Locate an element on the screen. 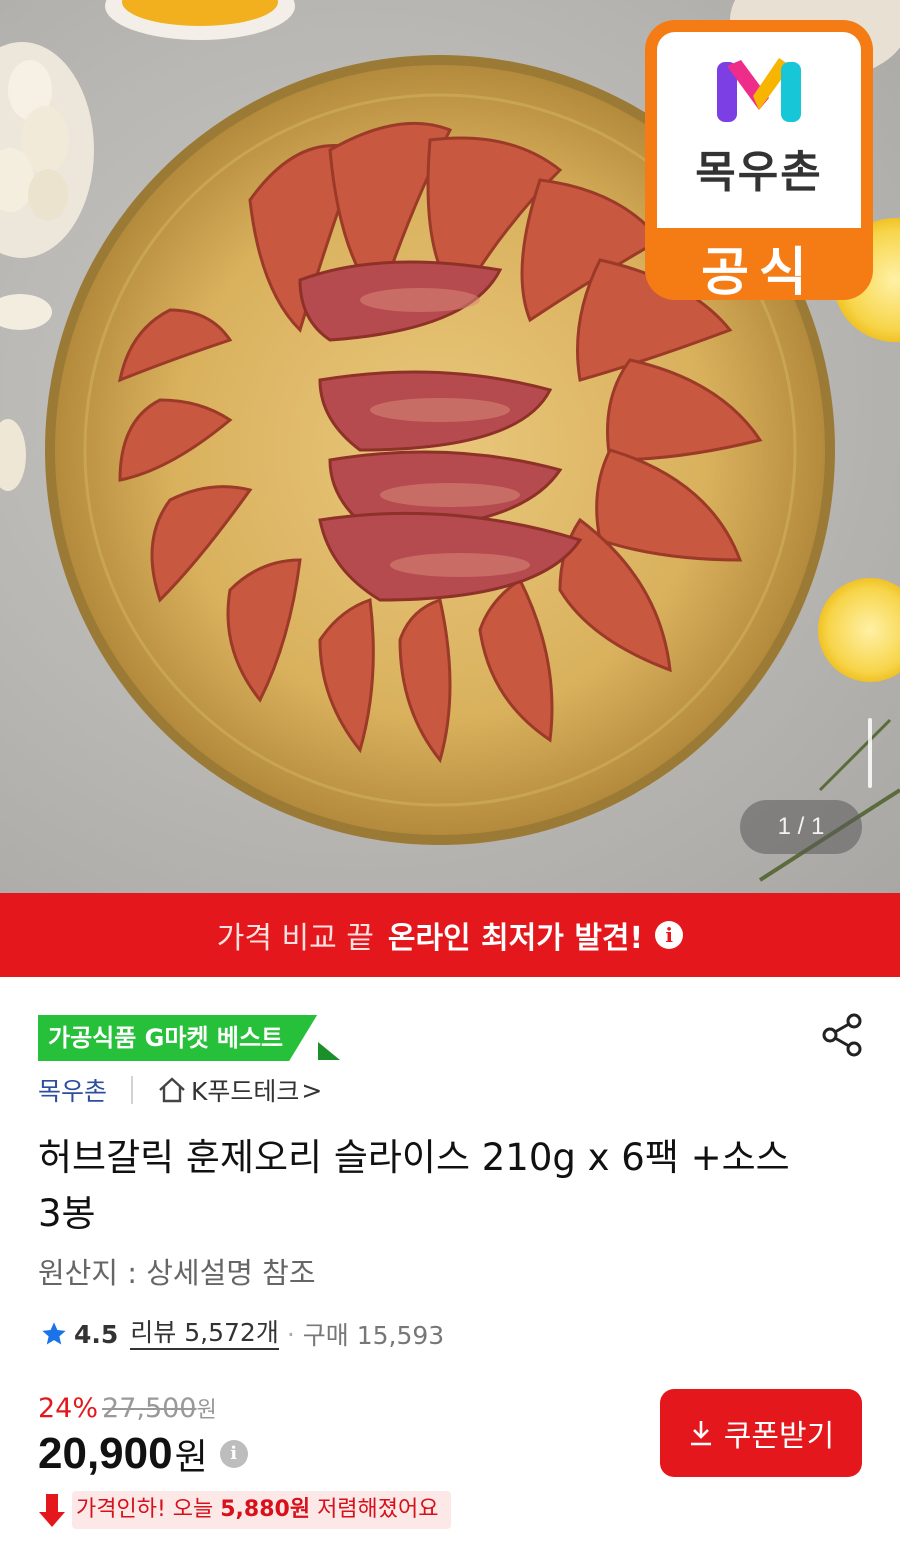 This screenshot has height=1545, width=900. discount-row: 24% 27,500 원 is located at coordinates (127, 1408).